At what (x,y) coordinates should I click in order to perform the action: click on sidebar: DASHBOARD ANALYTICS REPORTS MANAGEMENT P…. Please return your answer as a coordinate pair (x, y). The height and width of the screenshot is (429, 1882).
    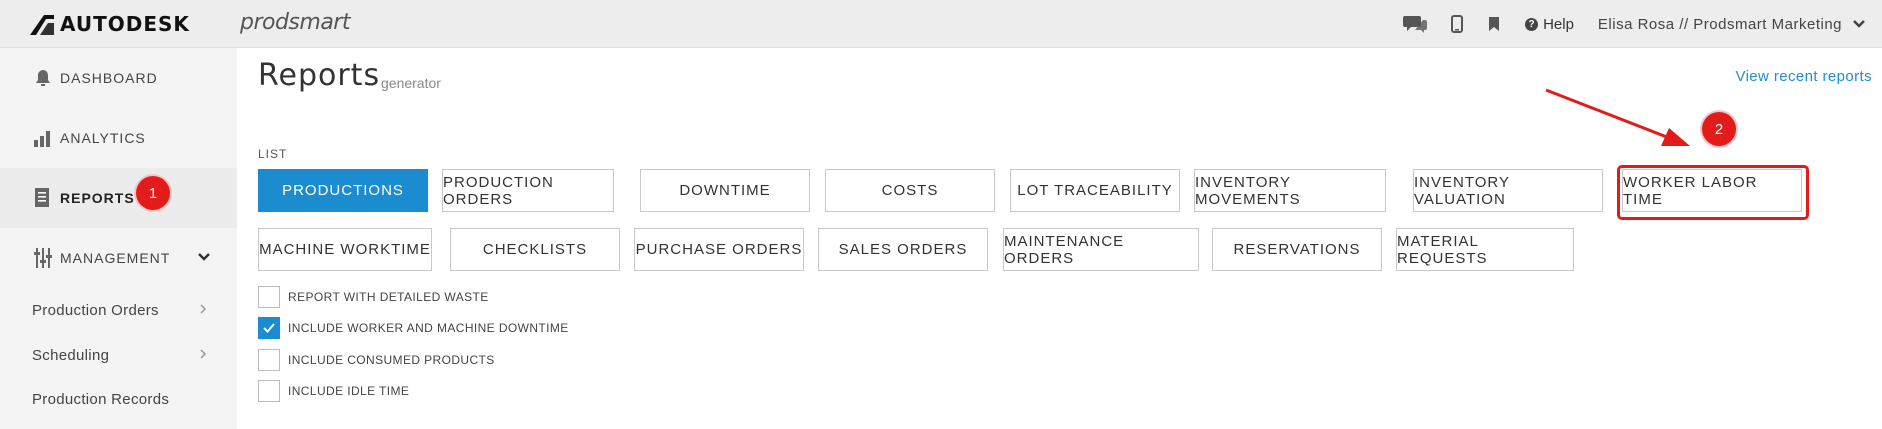
    Looking at the image, I should click on (118, 238).